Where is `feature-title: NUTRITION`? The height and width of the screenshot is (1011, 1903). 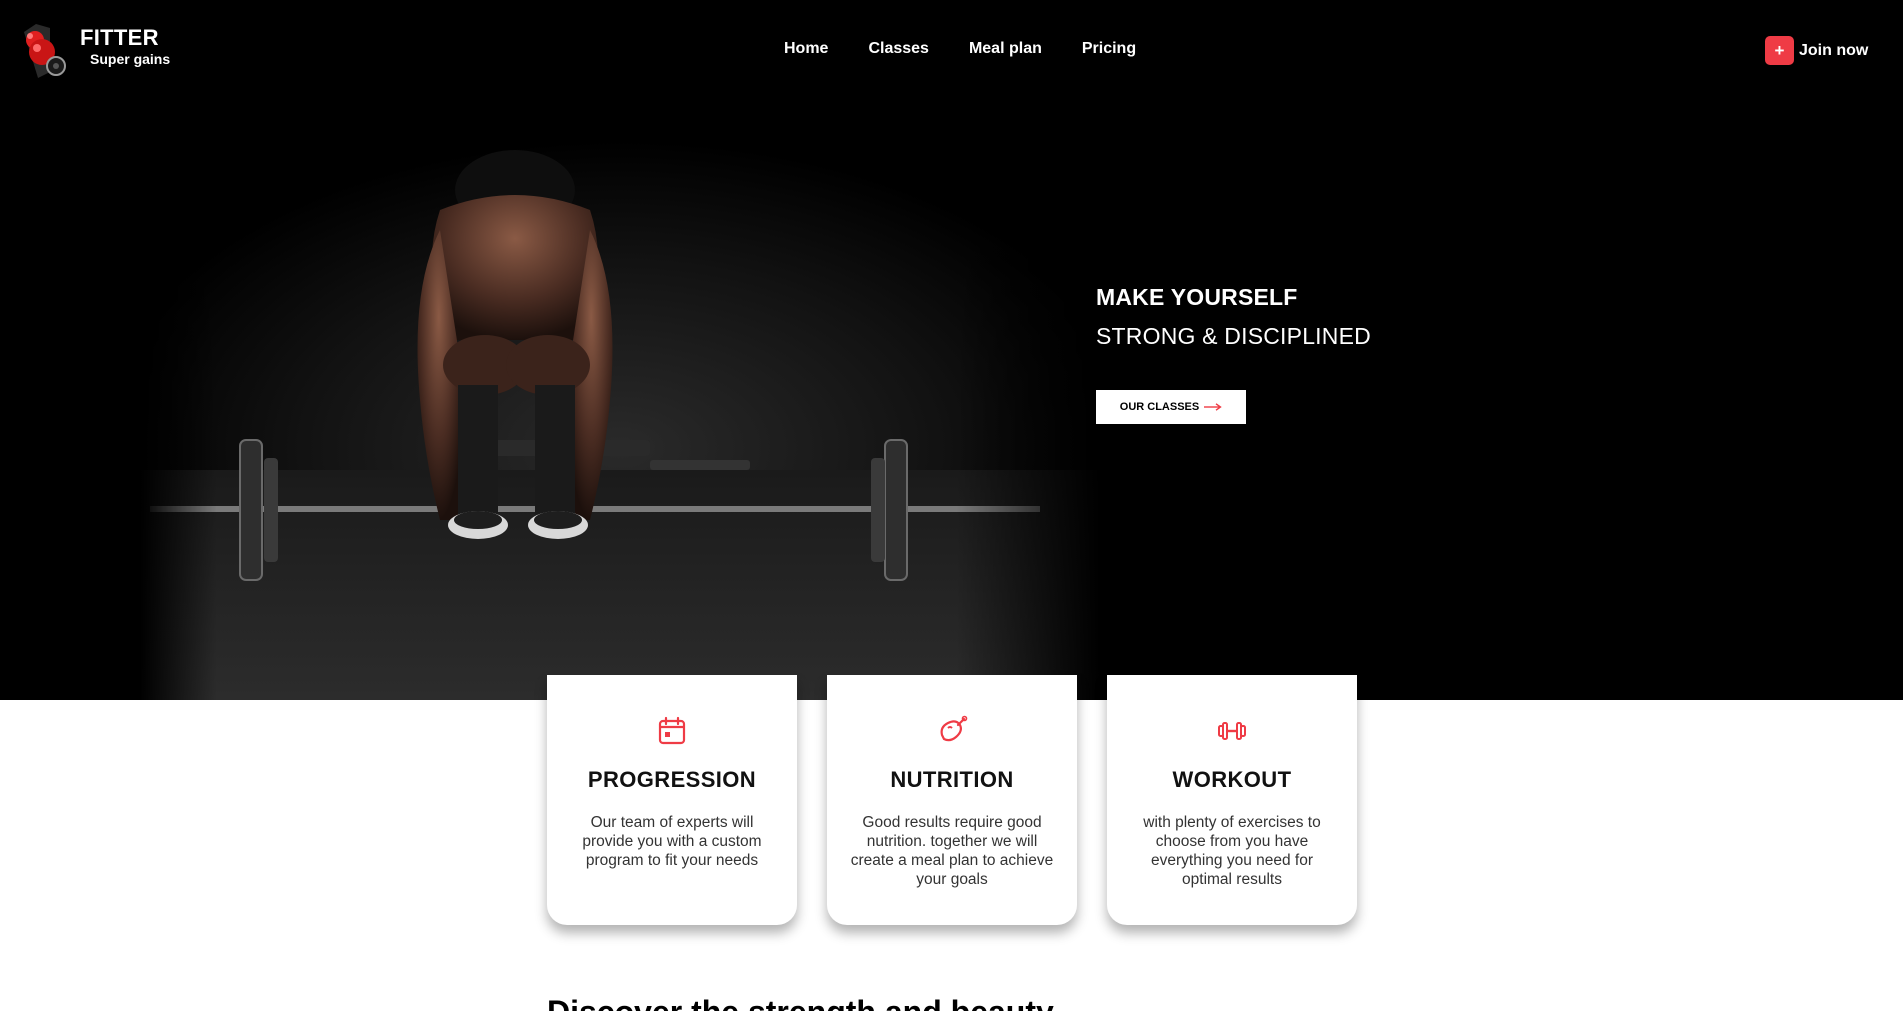
feature-title: NUTRITION is located at coordinates (952, 779).